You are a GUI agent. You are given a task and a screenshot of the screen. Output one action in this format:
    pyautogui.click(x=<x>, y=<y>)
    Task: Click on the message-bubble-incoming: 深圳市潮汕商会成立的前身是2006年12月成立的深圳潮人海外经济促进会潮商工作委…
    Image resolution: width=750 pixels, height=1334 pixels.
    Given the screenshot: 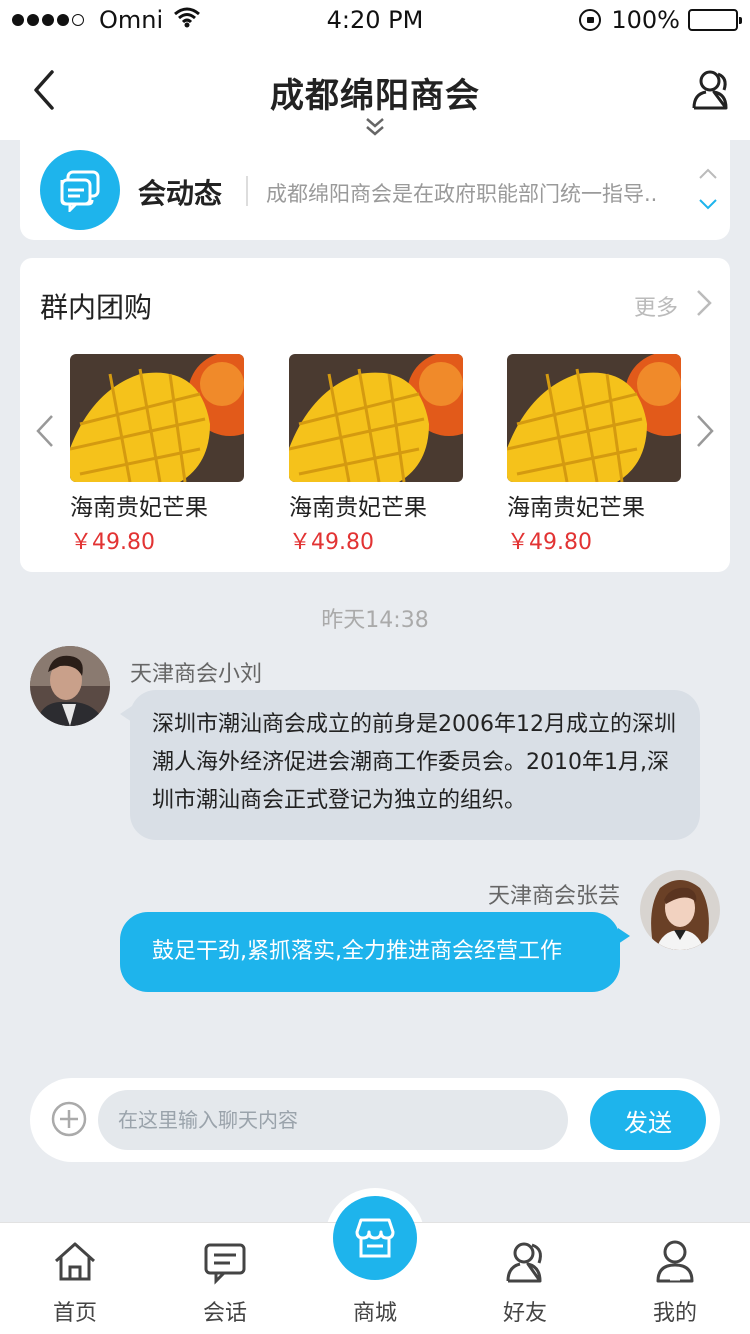 What is the action you would take?
    pyautogui.click(x=410, y=765)
    